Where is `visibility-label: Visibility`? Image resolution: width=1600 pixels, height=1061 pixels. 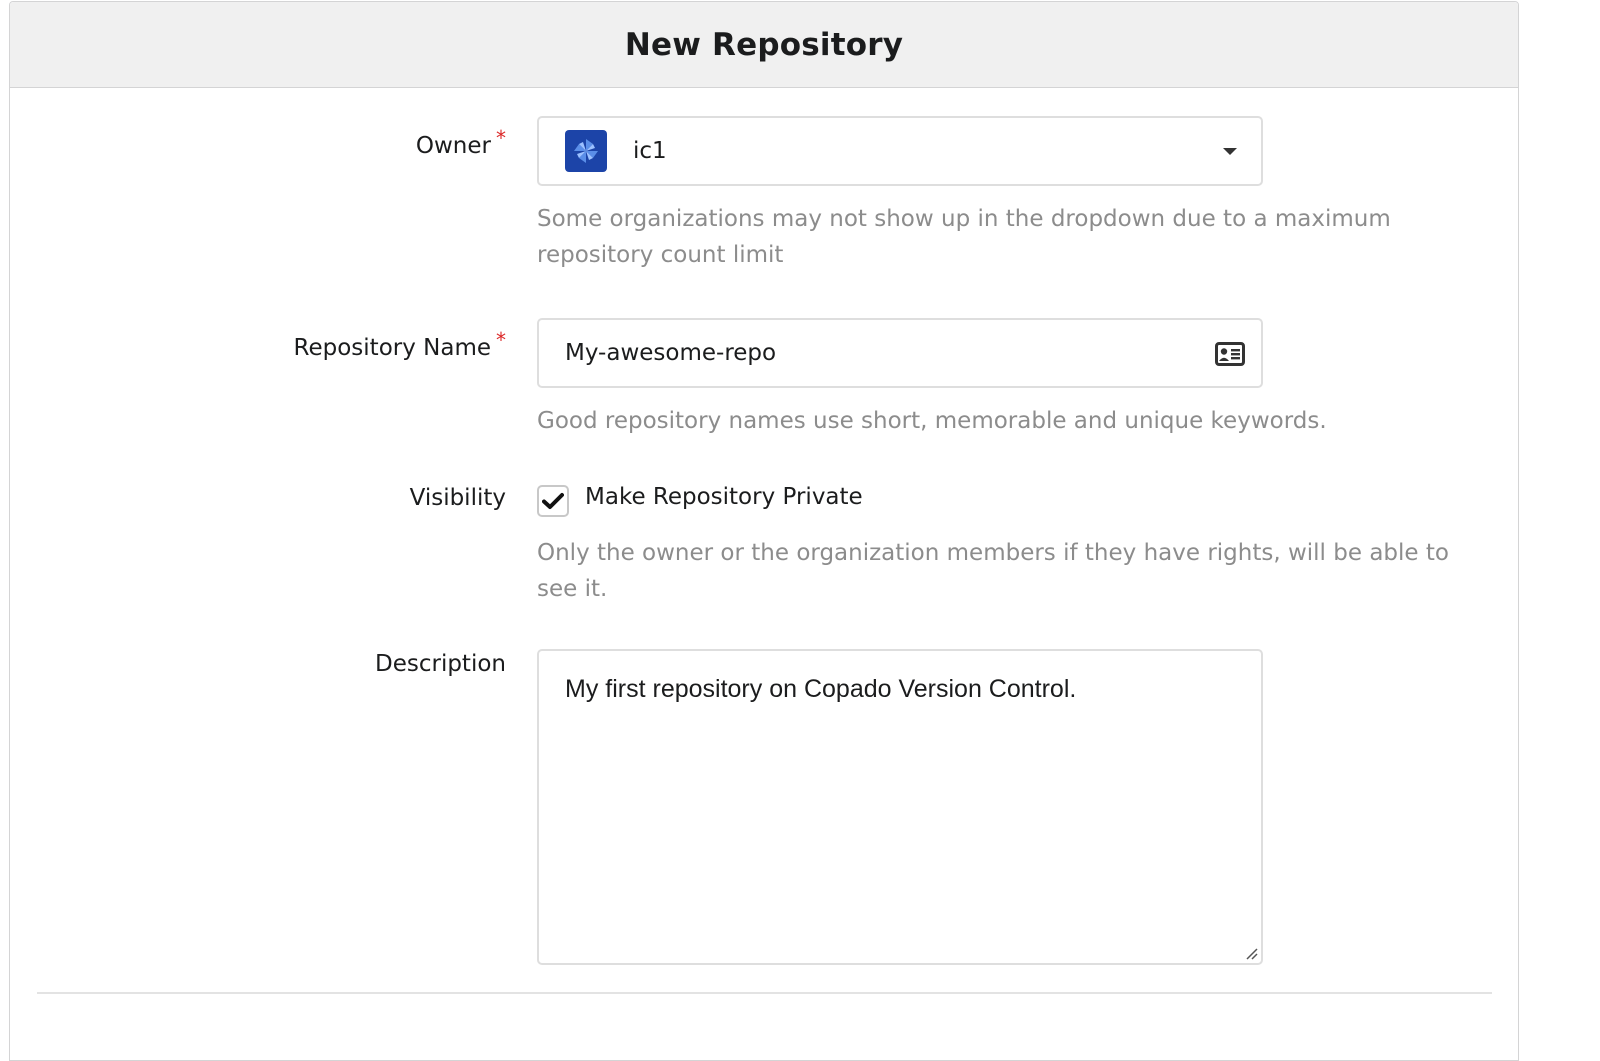
visibility-label: Visibility is located at coordinates (457, 498).